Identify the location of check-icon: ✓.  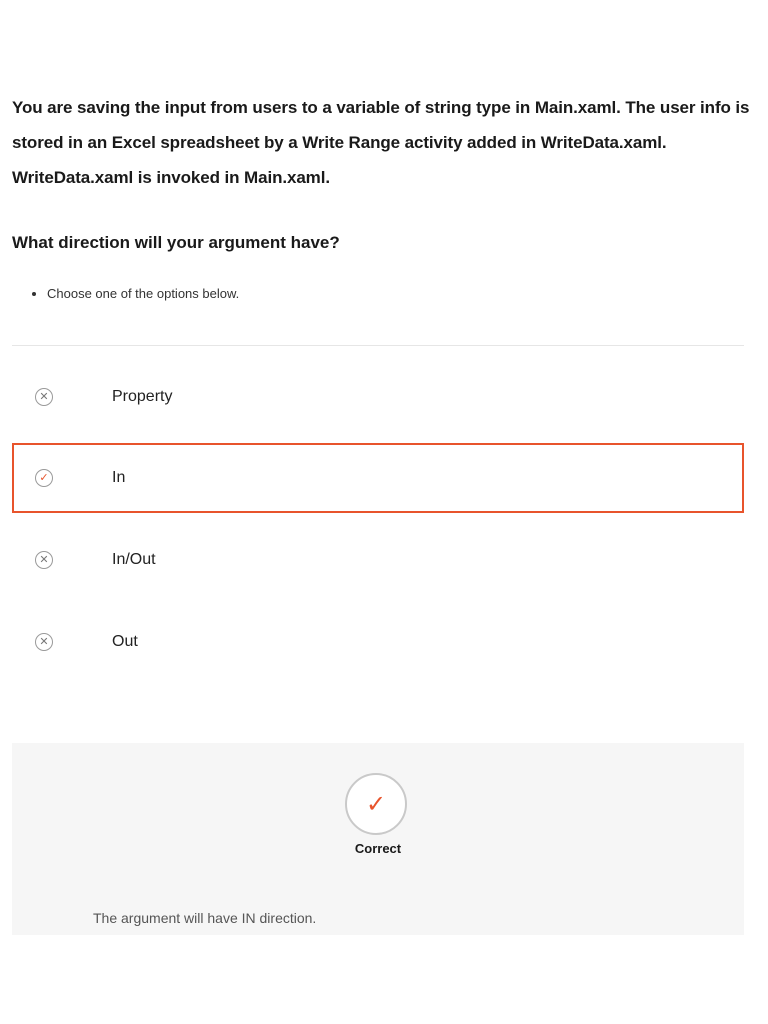
(376, 804).